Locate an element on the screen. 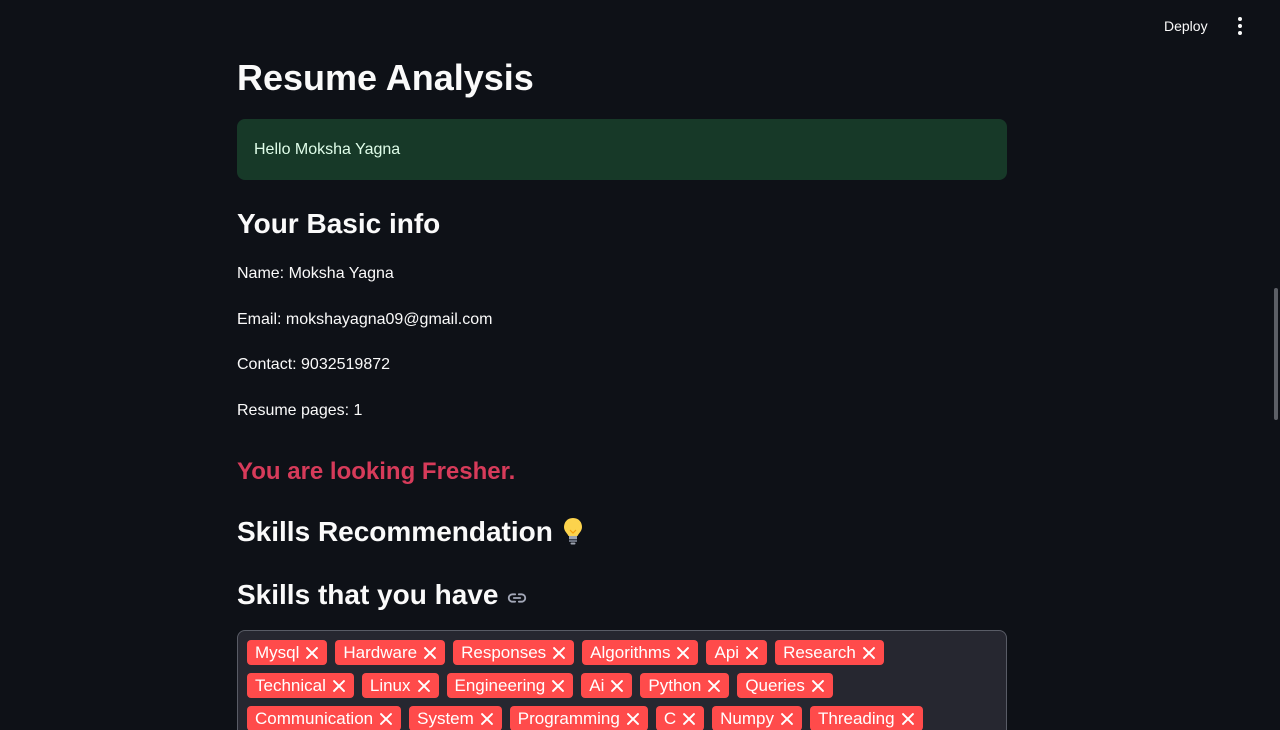  skill-tag-label: Technical is located at coordinates (290, 685).